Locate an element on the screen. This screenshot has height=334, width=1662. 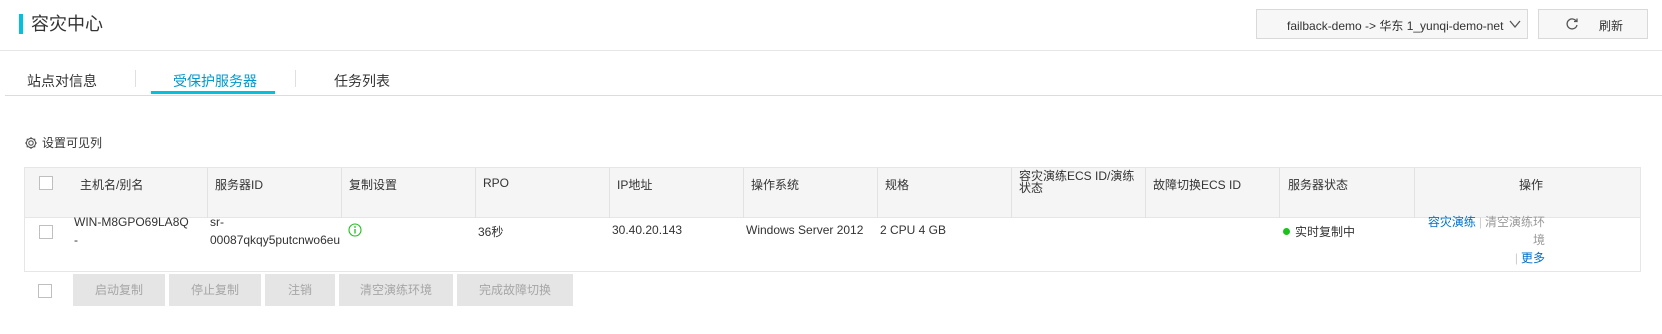
cell-rpo: 36秒 is located at coordinates (491, 232).